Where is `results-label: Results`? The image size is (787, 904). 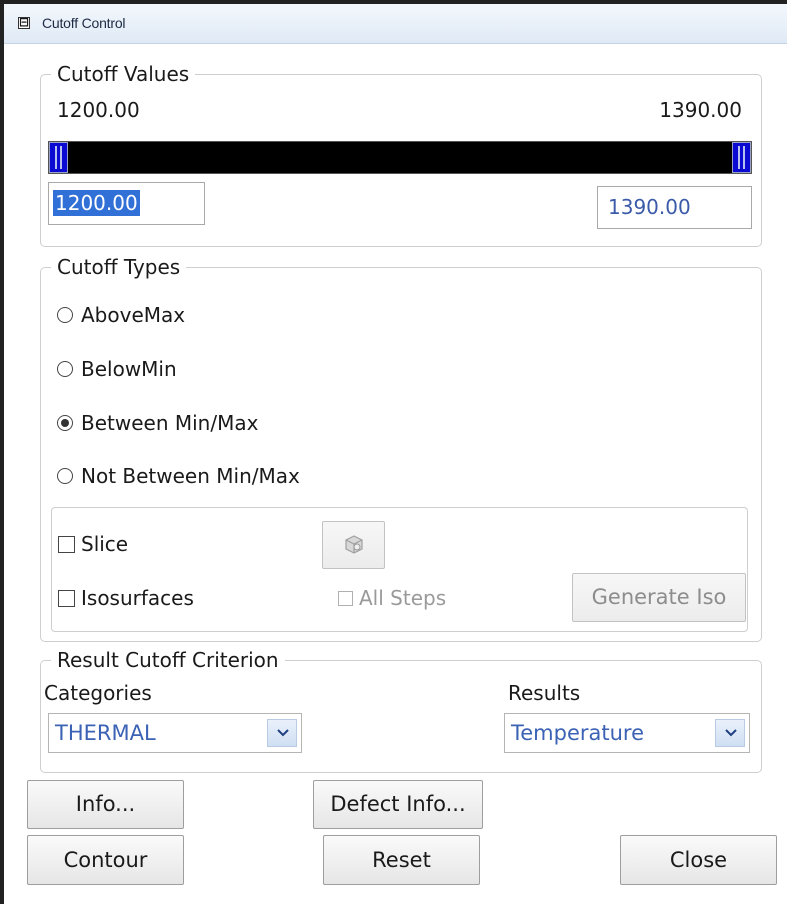
results-label: Results is located at coordinates (544, 693).